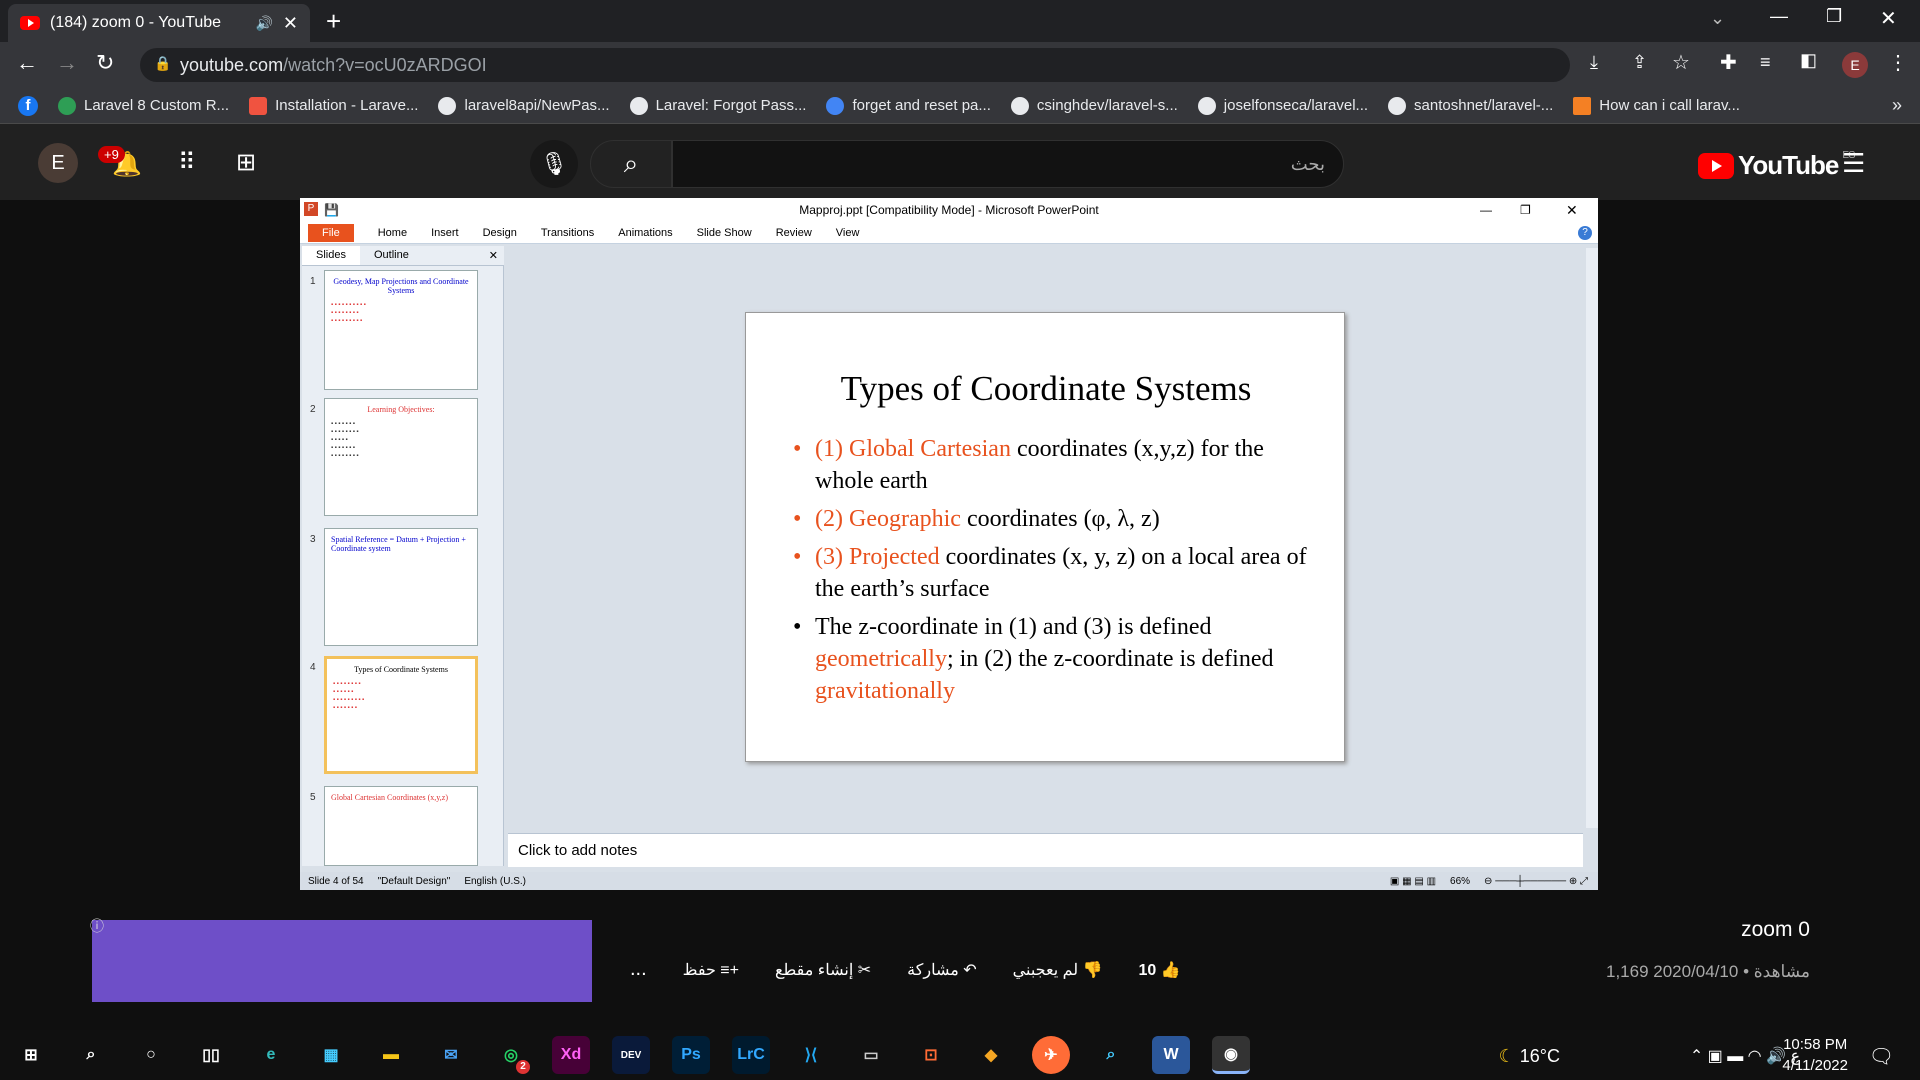  I want to click on extensions-icon: ✚, so click(1728, 62).